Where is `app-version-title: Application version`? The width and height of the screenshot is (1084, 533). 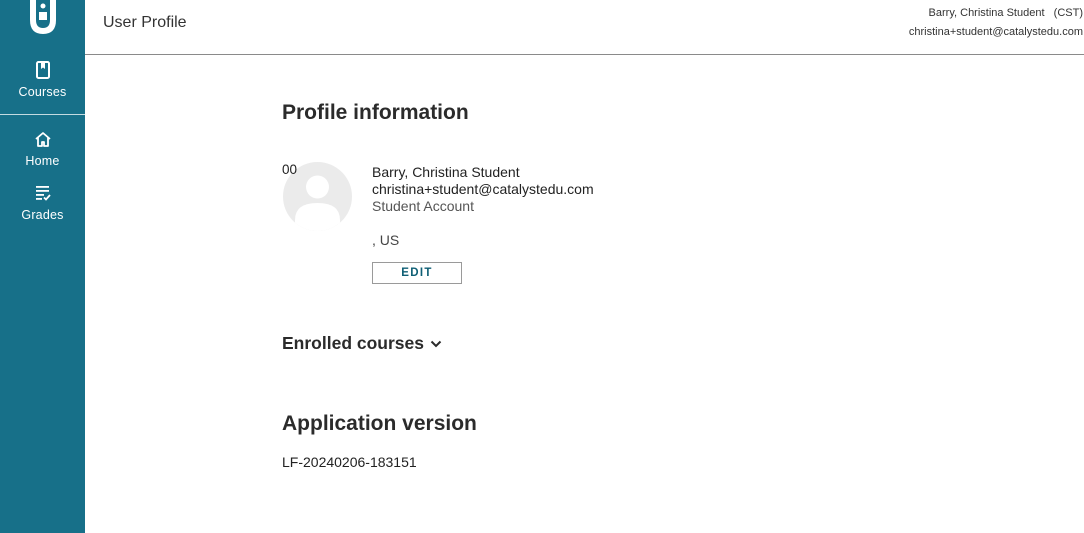 app-version-title: Application version is located at coordinates (379, 423).